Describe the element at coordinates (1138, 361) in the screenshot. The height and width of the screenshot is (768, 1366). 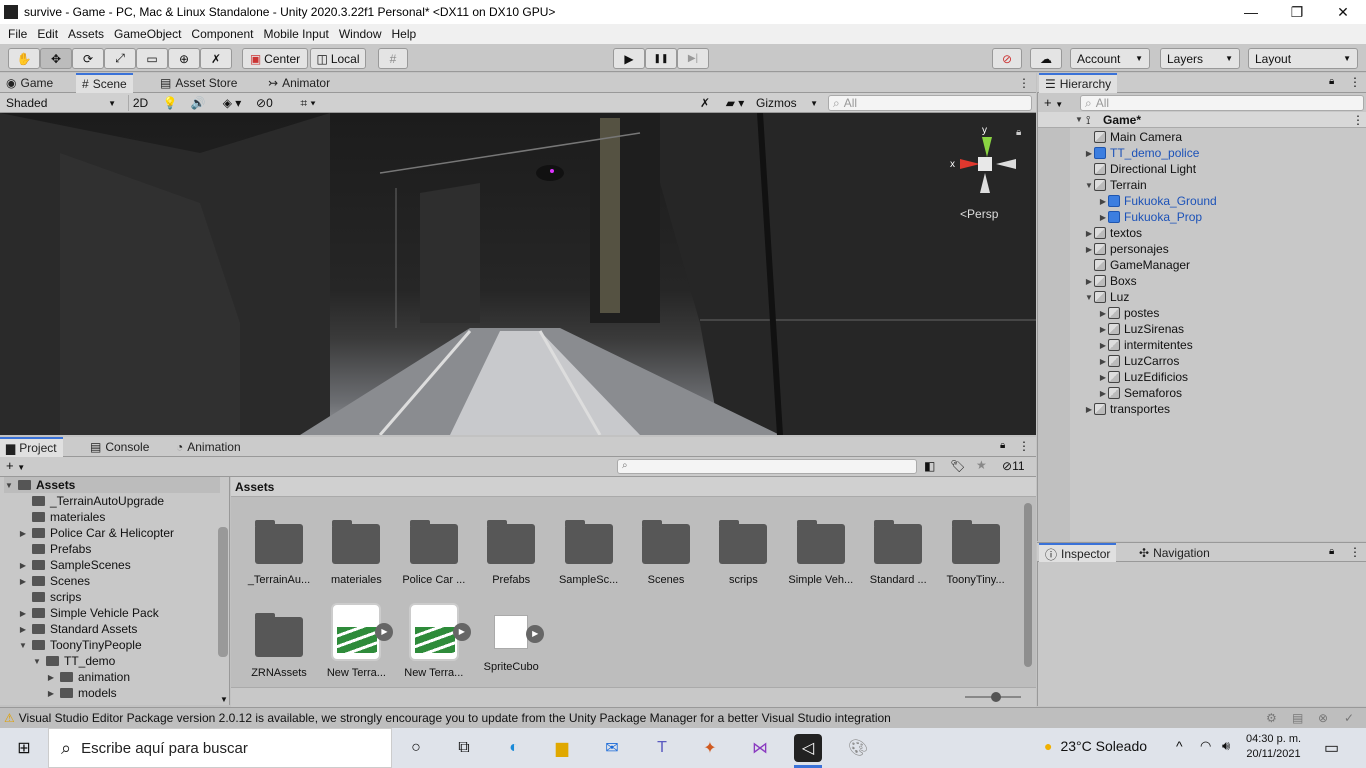
I see `hierarchy-item: ▶ LuzCarros` at that location.